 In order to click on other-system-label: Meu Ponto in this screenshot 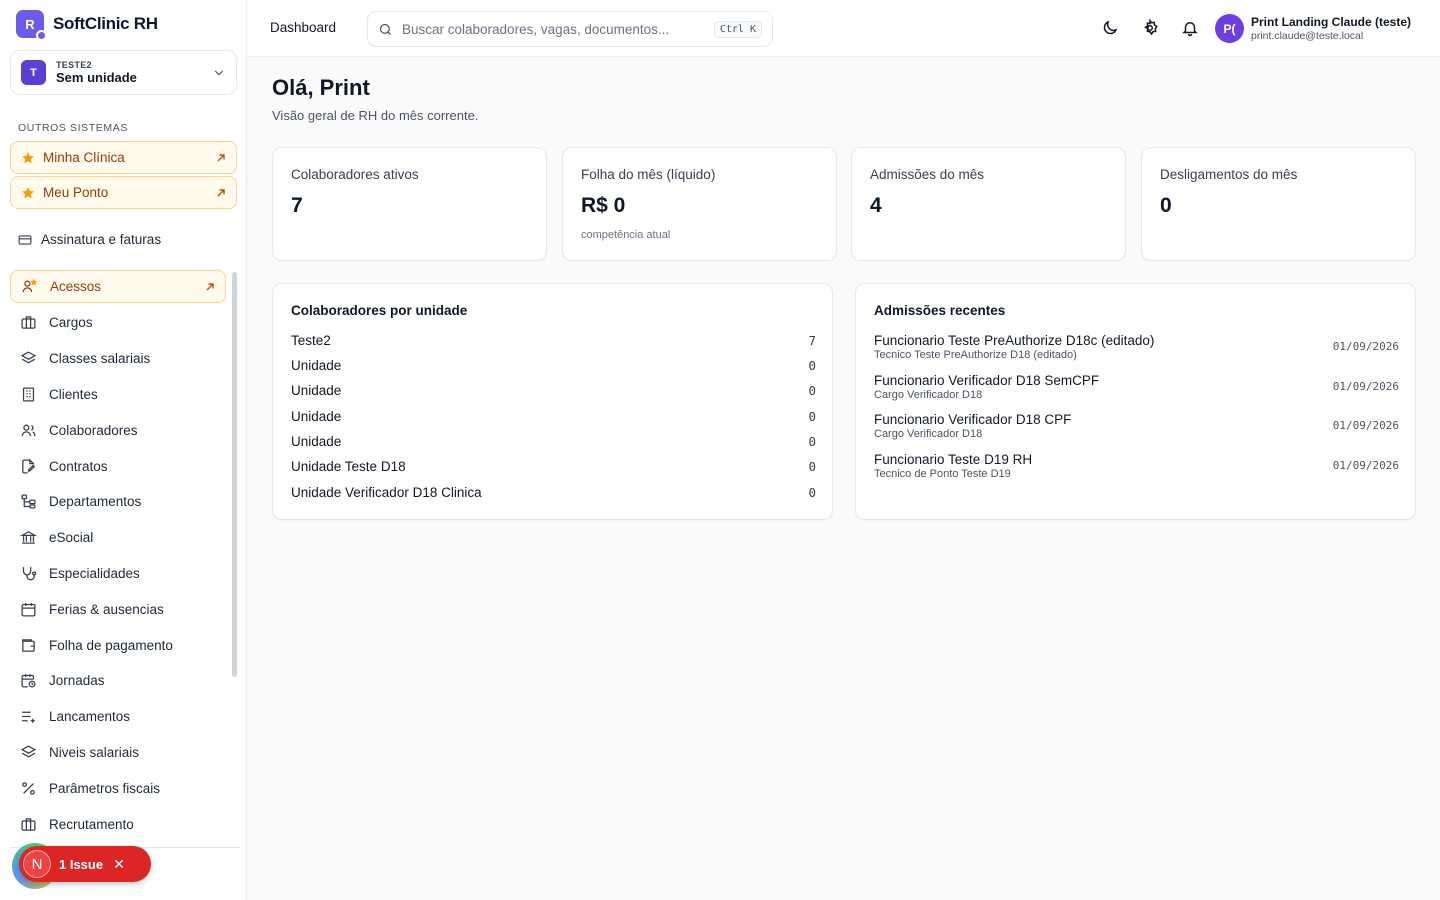, I will do `click(76, 192)`.